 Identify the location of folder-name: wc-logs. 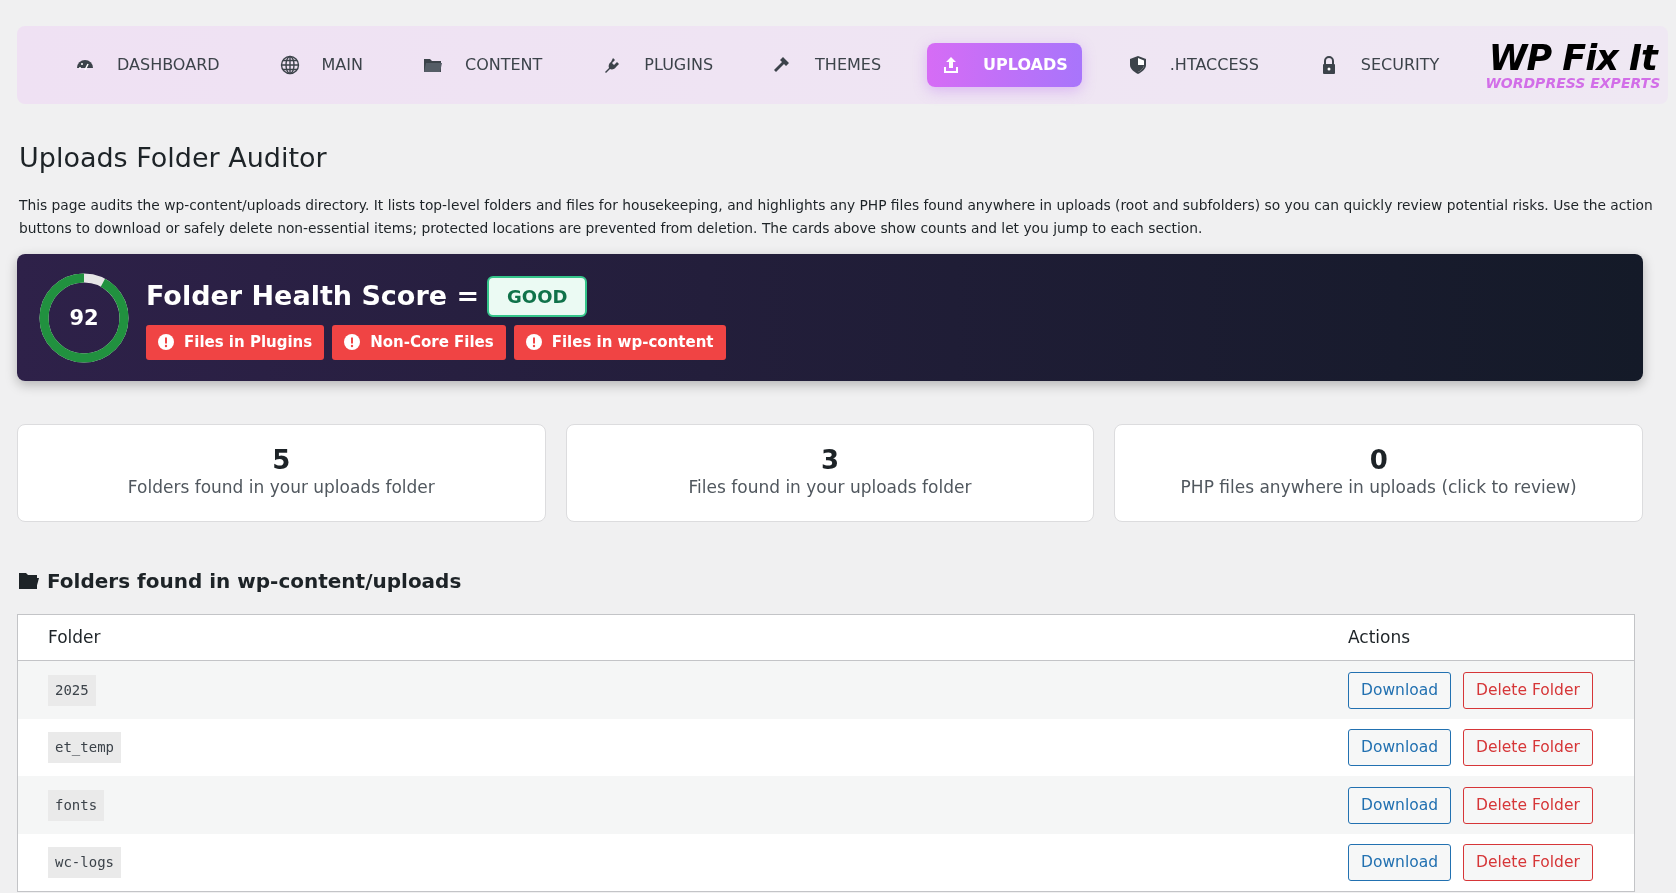
(84, 863).